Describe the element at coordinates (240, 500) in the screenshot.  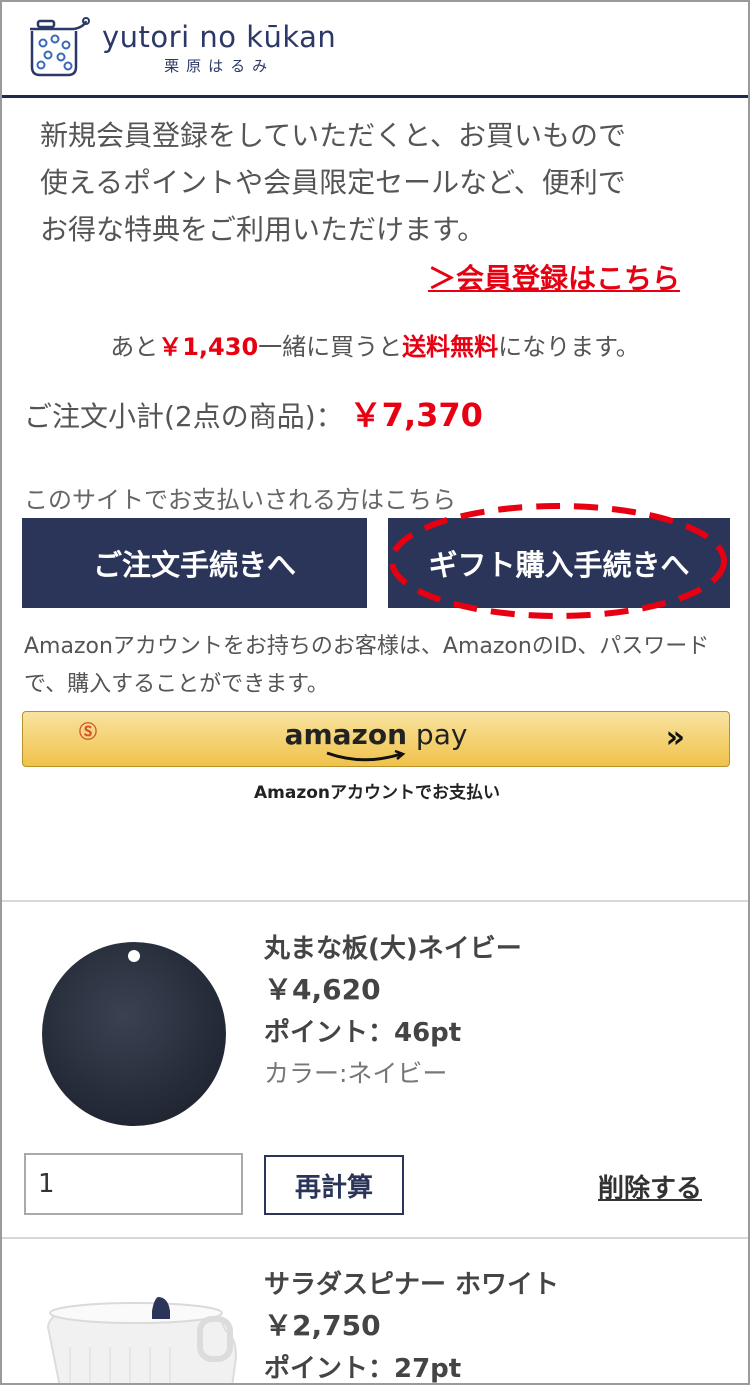
I see `site-payment-note: このサイトでお支払いされる方はこちら` at that location.